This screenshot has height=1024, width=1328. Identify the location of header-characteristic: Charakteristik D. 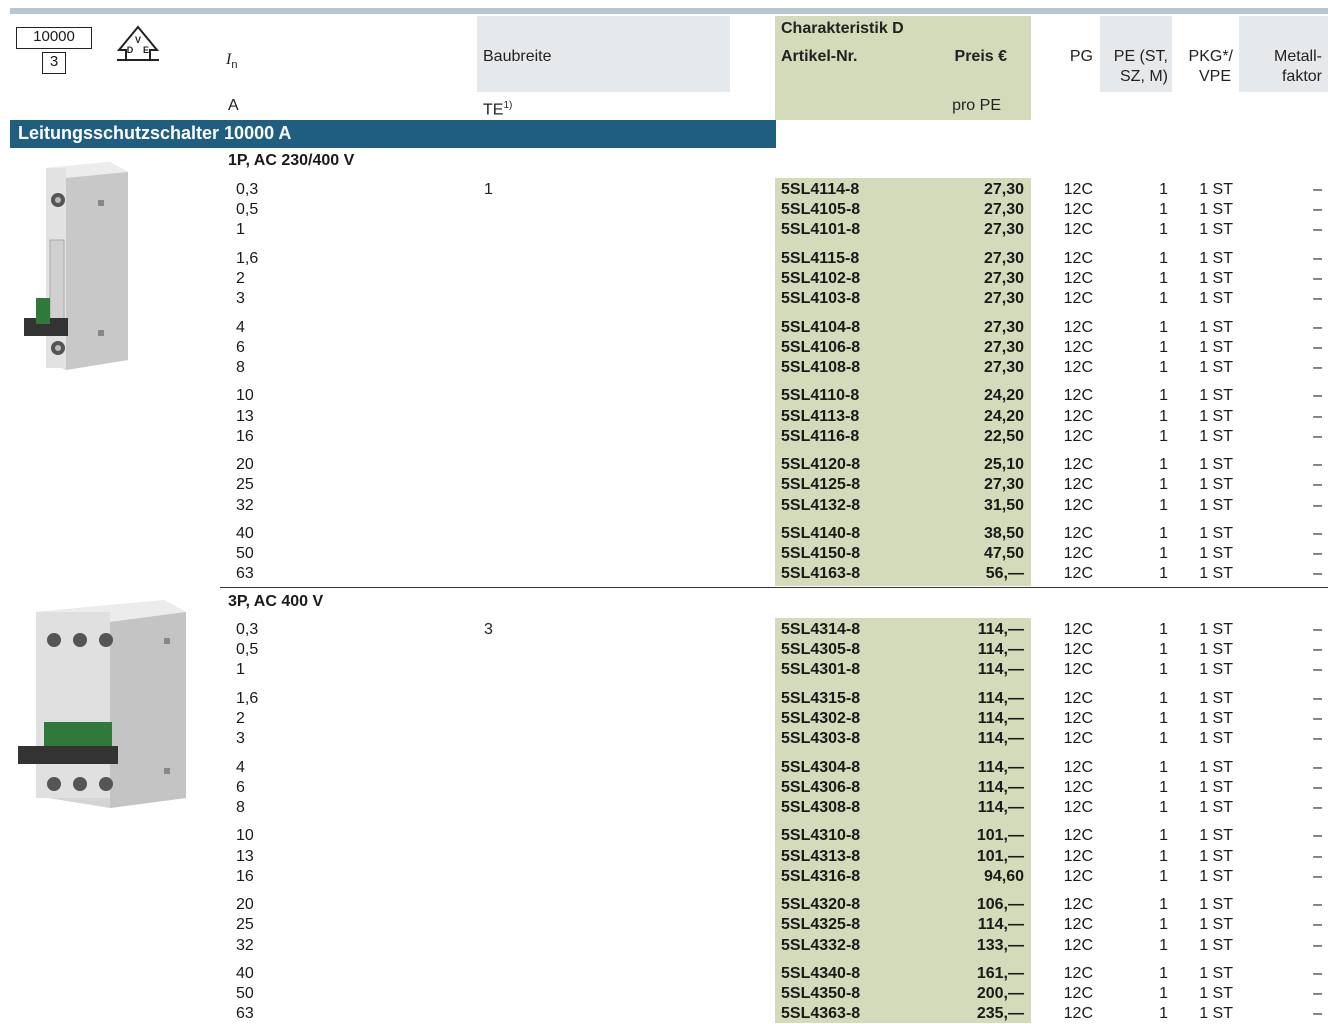
(842, 28).